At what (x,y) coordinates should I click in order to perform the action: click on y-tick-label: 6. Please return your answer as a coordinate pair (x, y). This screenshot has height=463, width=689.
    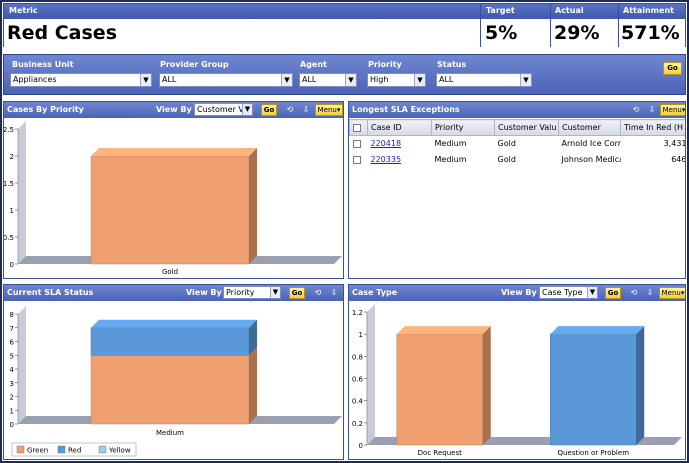
    Looking at the image, I should click on (12, 343).